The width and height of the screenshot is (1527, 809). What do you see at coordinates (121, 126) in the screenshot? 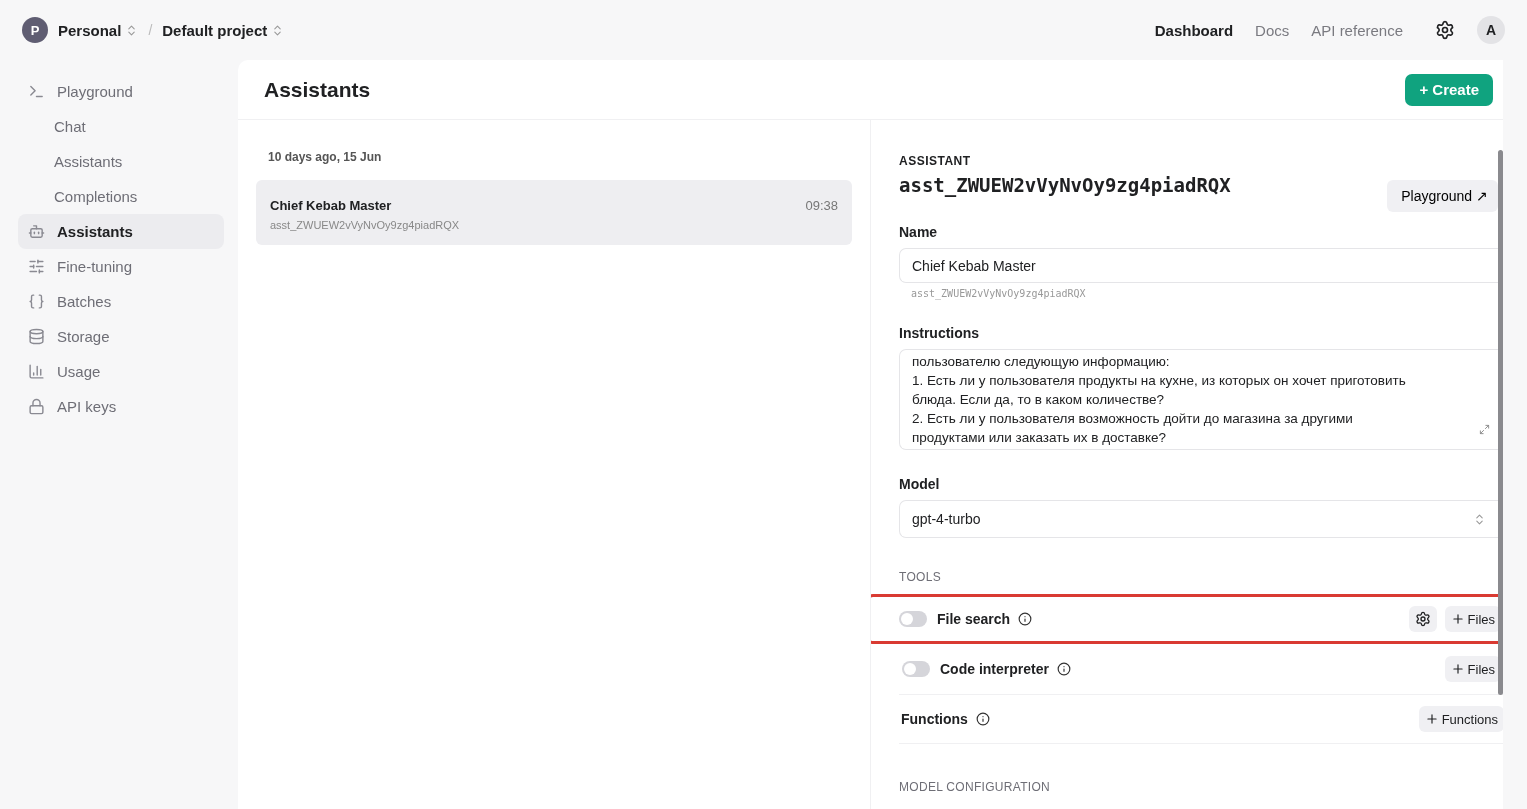
I see `sidebar-subitem: Chat` at bounding box center [121, 126].